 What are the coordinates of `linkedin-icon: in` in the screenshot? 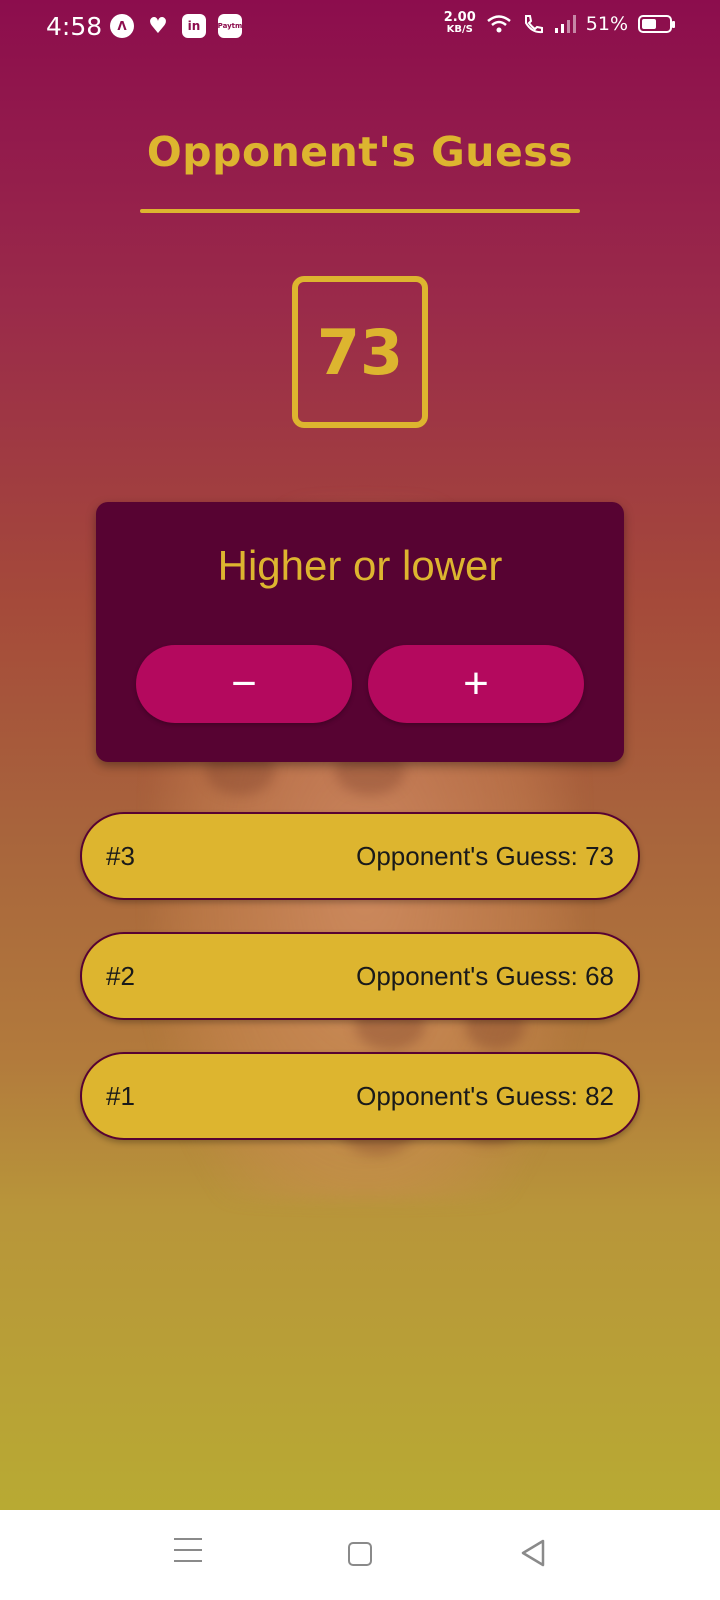 It's located at (194, 26).